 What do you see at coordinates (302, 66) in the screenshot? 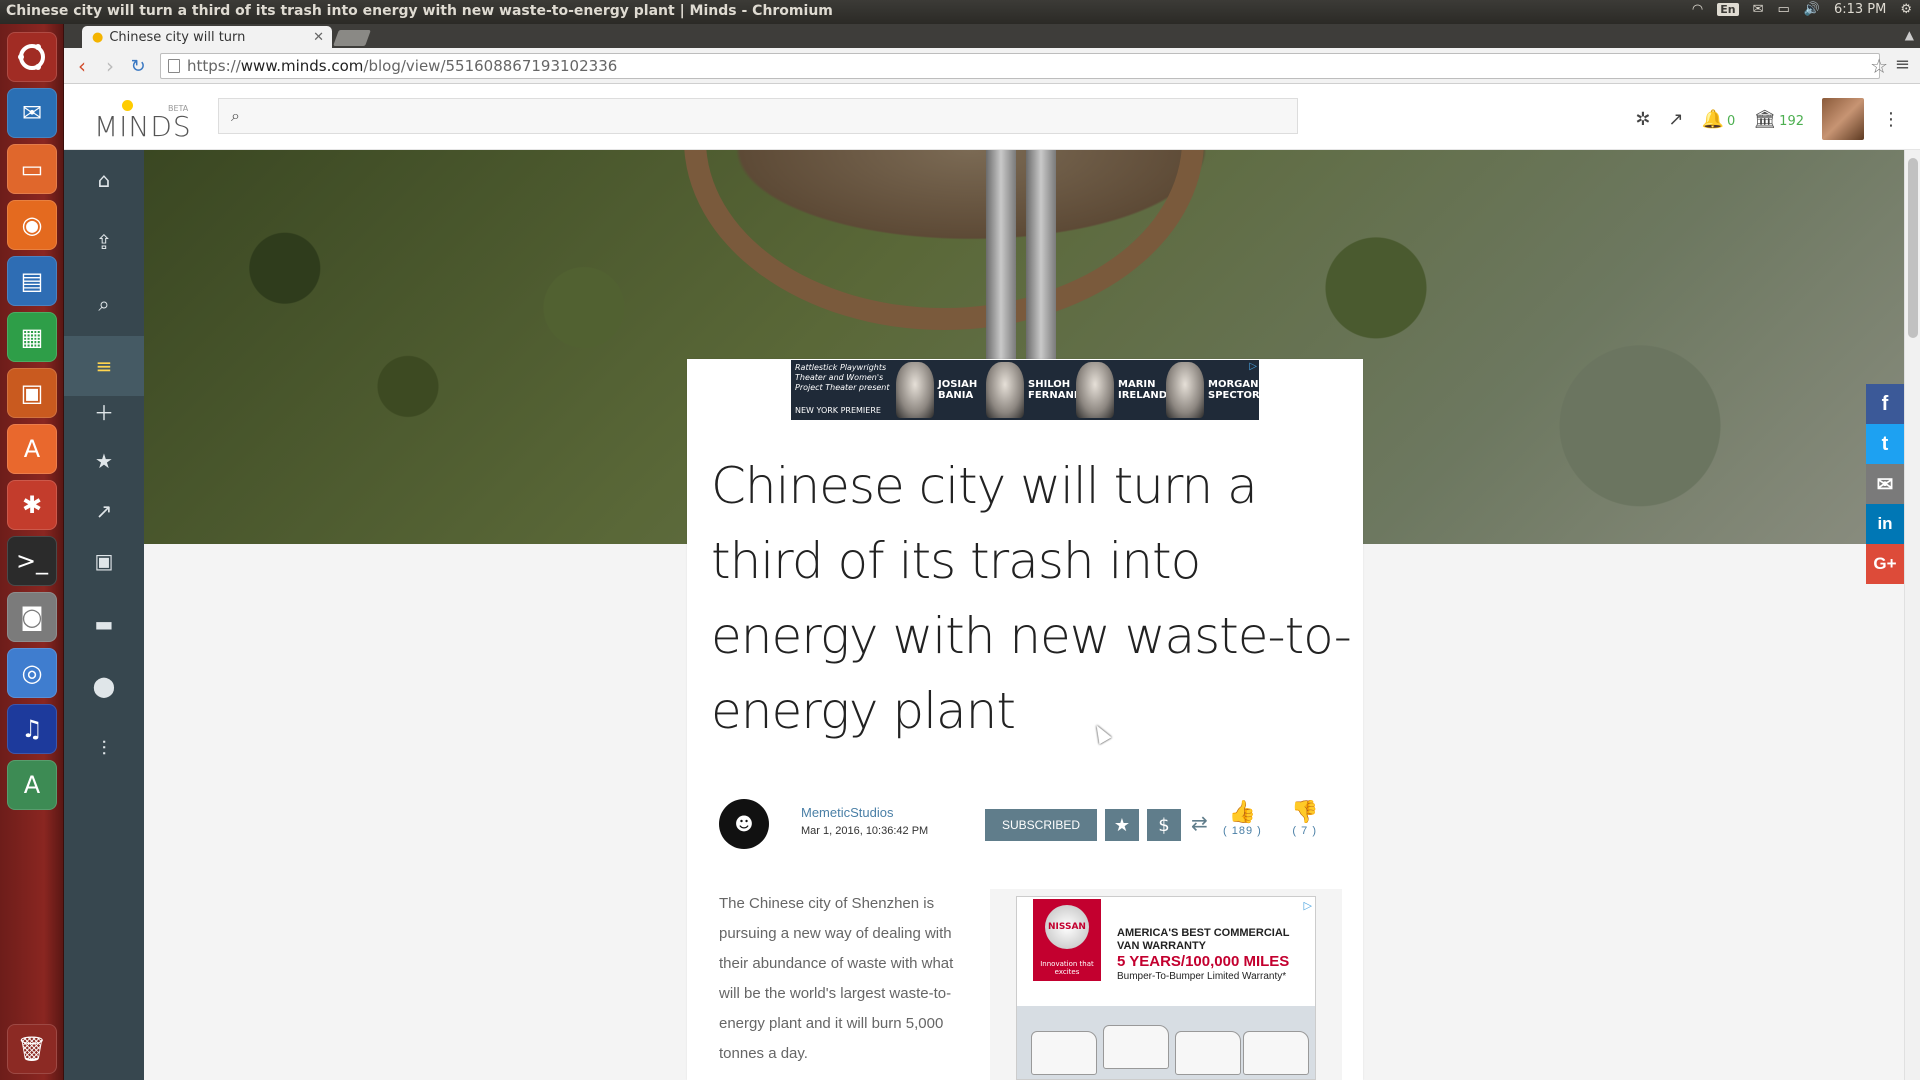
I see `url-host: www.minds.com` at bounding box center [302, 66].